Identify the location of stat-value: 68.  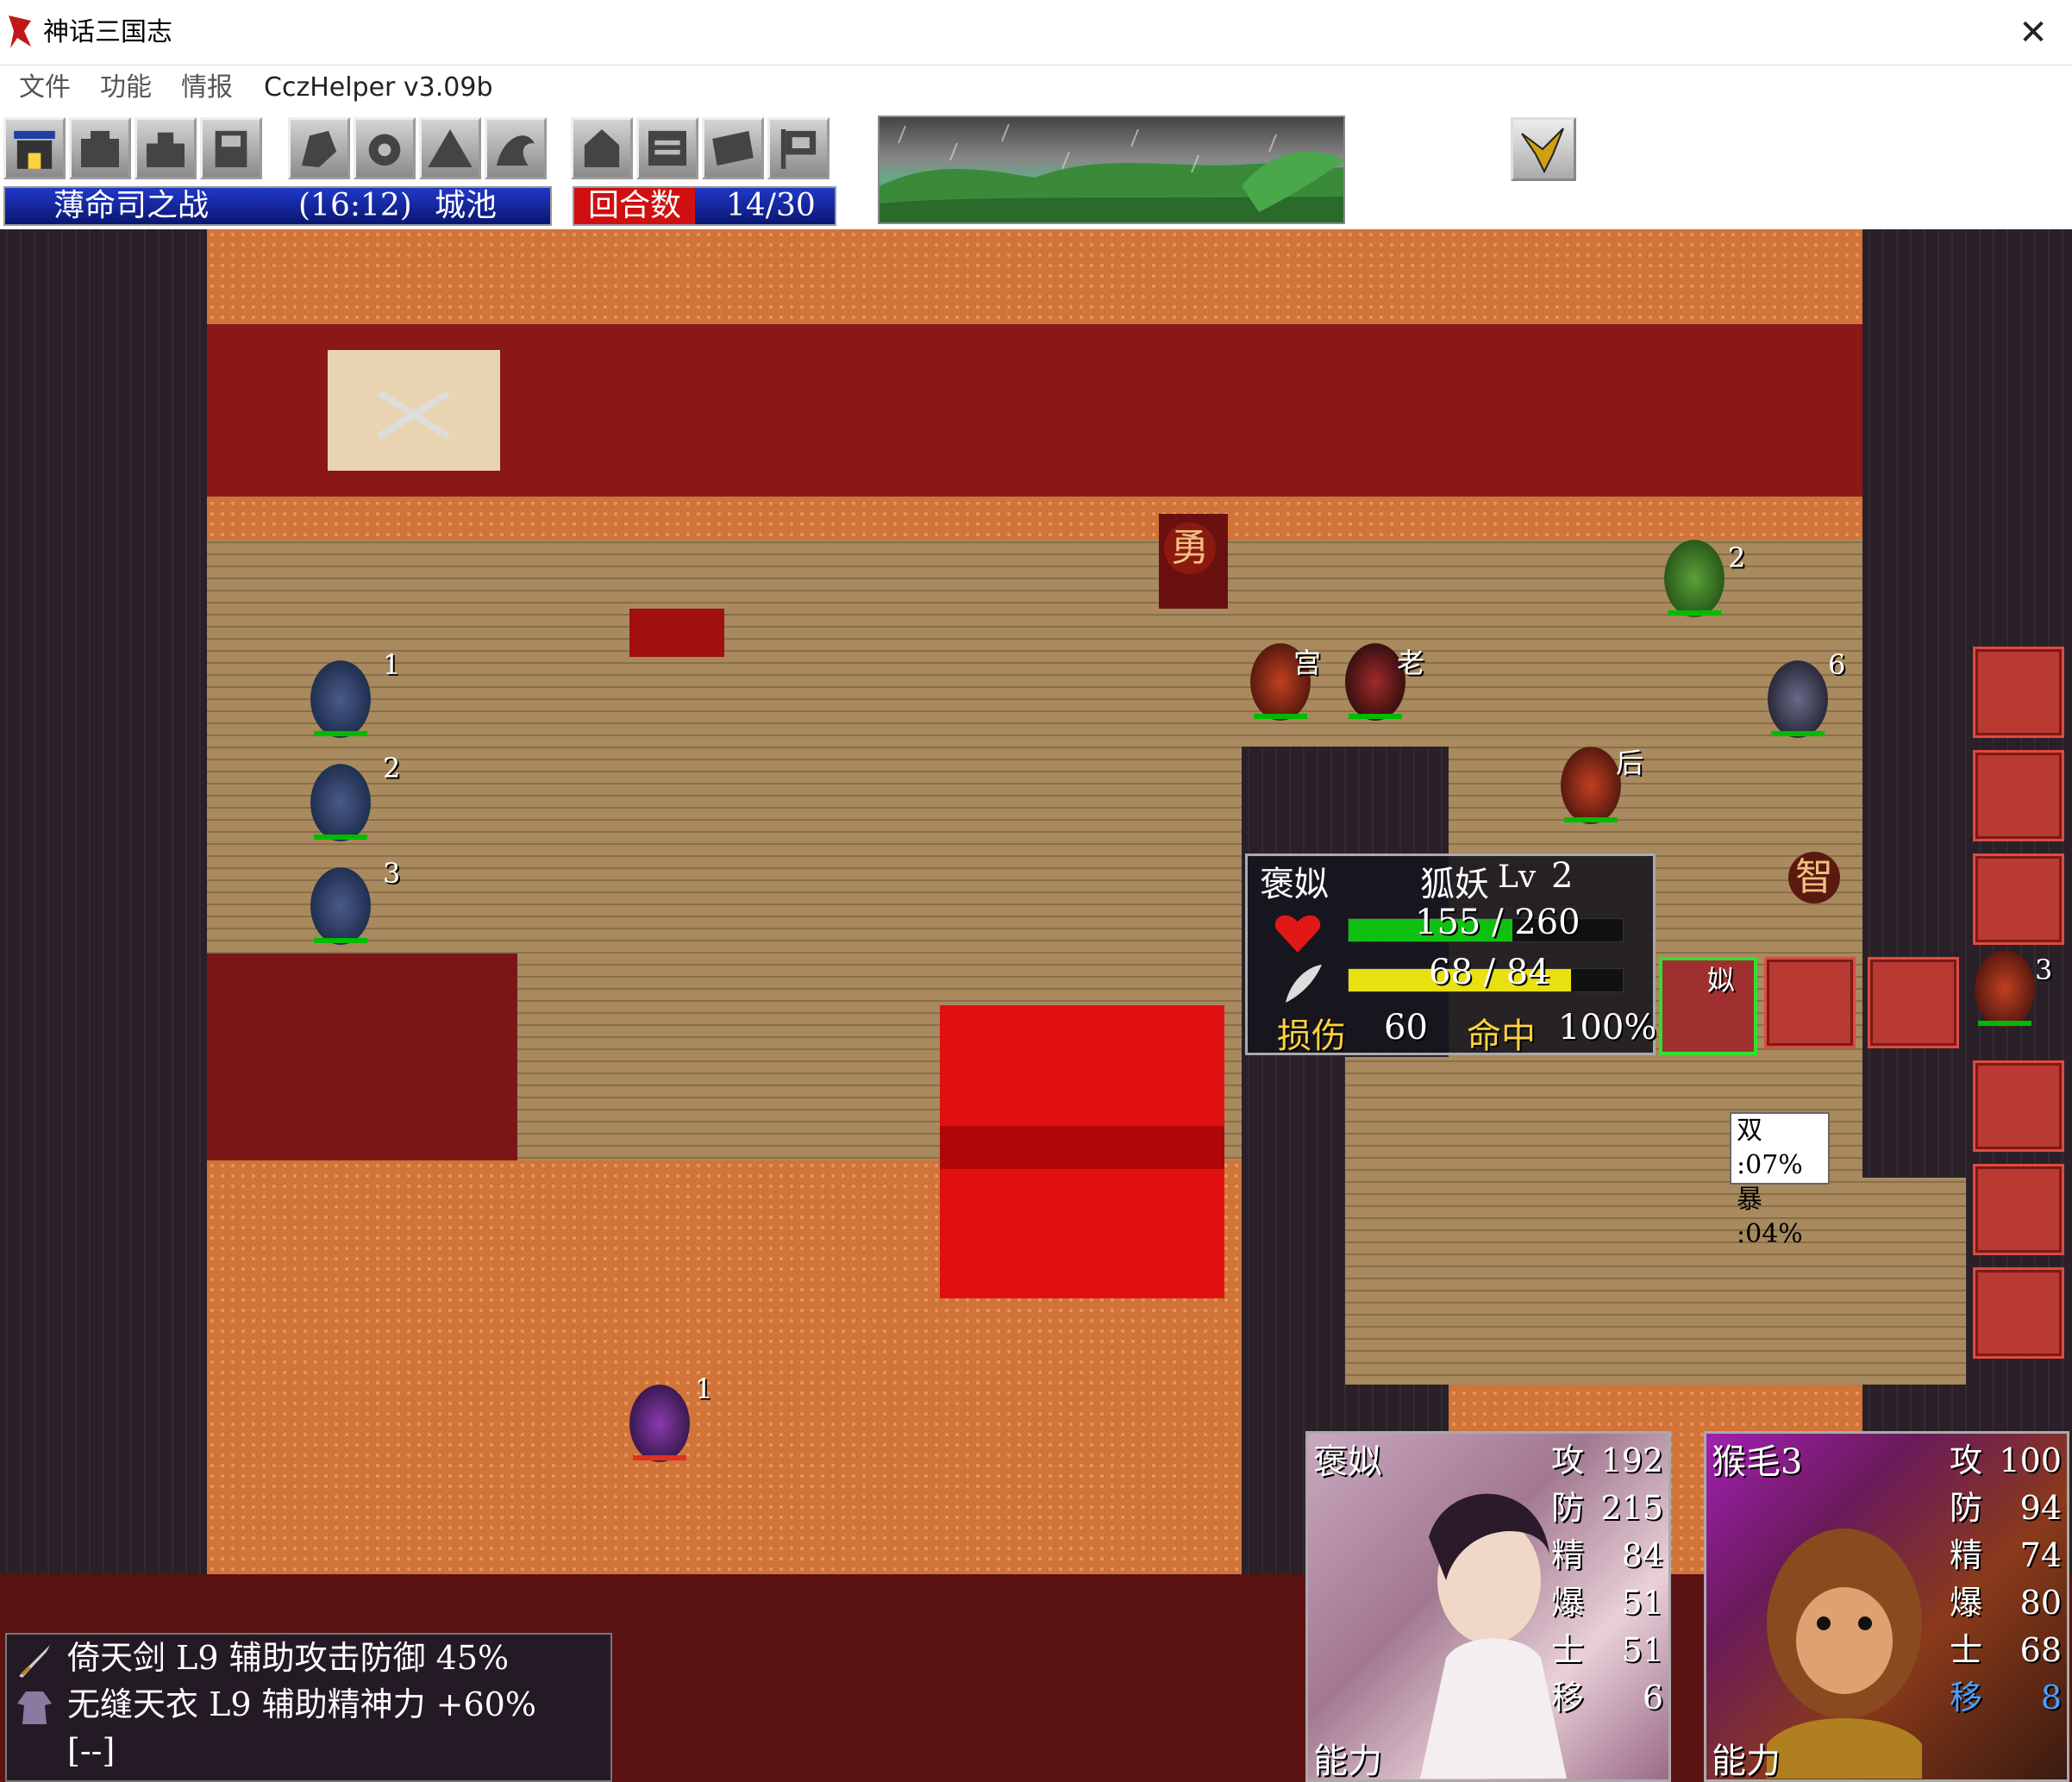
(2040, 1650).